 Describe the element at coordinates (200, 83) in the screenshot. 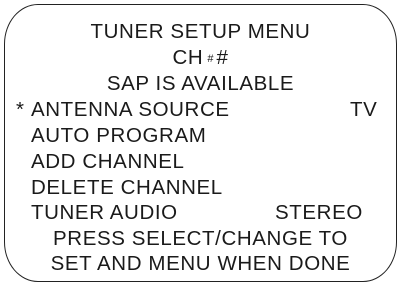

I see `sap-status: SAP IS AVAILABLE` at that location.